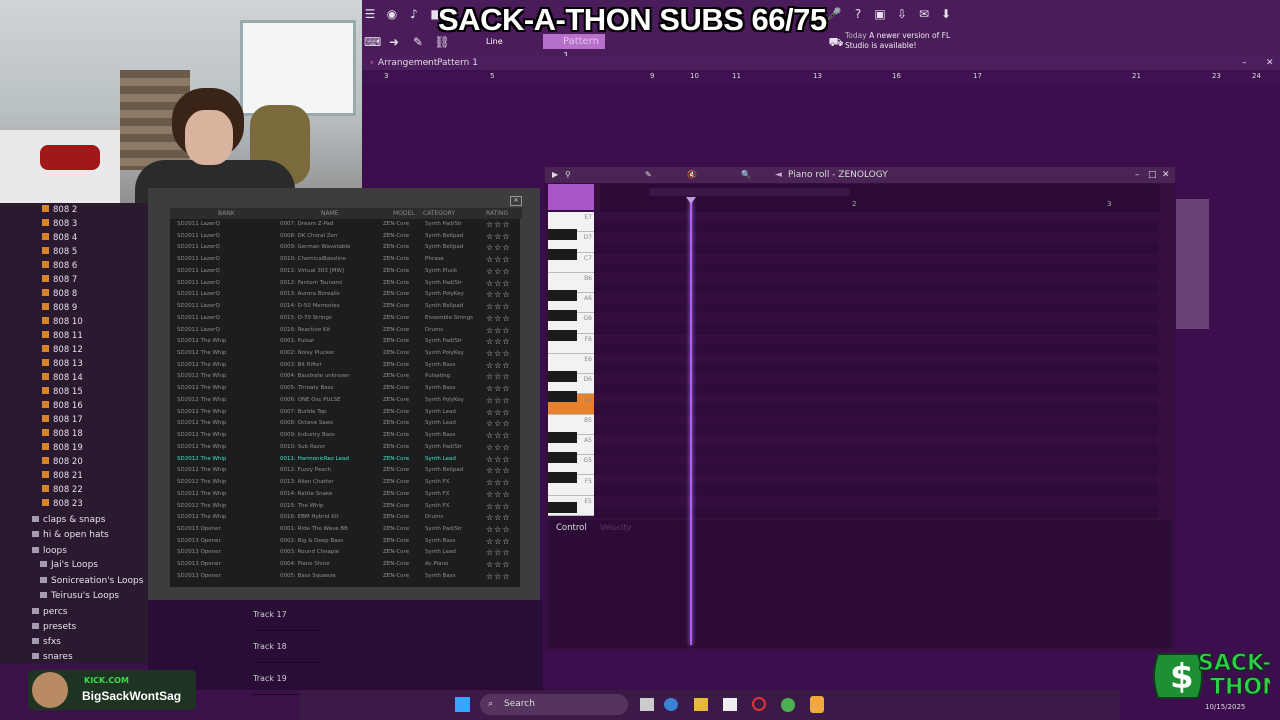 The width and height of the screenshot is (1280, 720). What do you see at coordinates (49, 551) in the screenshot?
I see `browser-folder: loops` at bounding box center [49, 551].